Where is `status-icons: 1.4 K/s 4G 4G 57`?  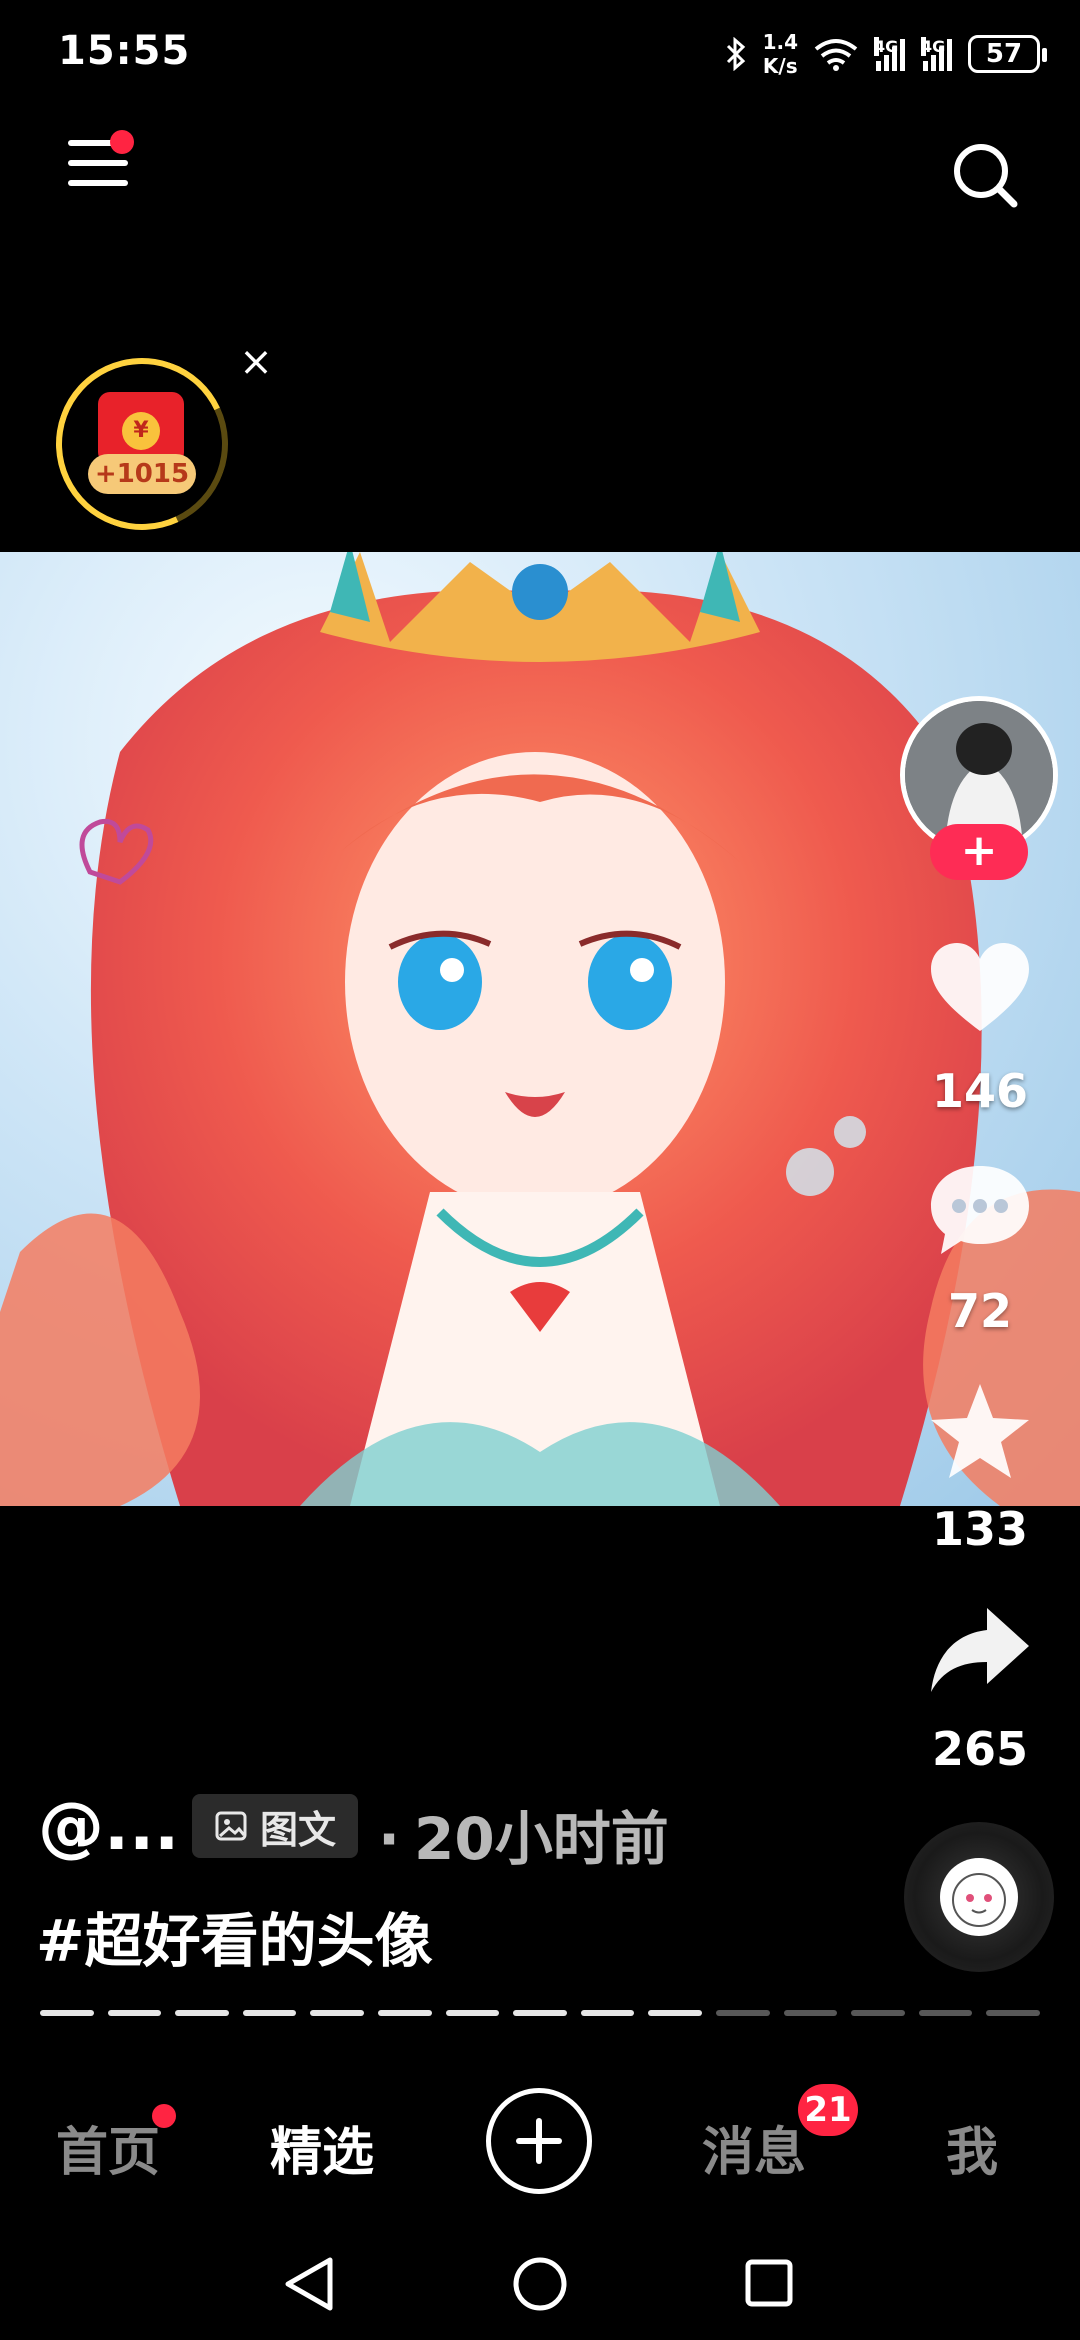
status-icons: 1.4 K/s 4G 4G 57 is located at coordinates (886, 54).